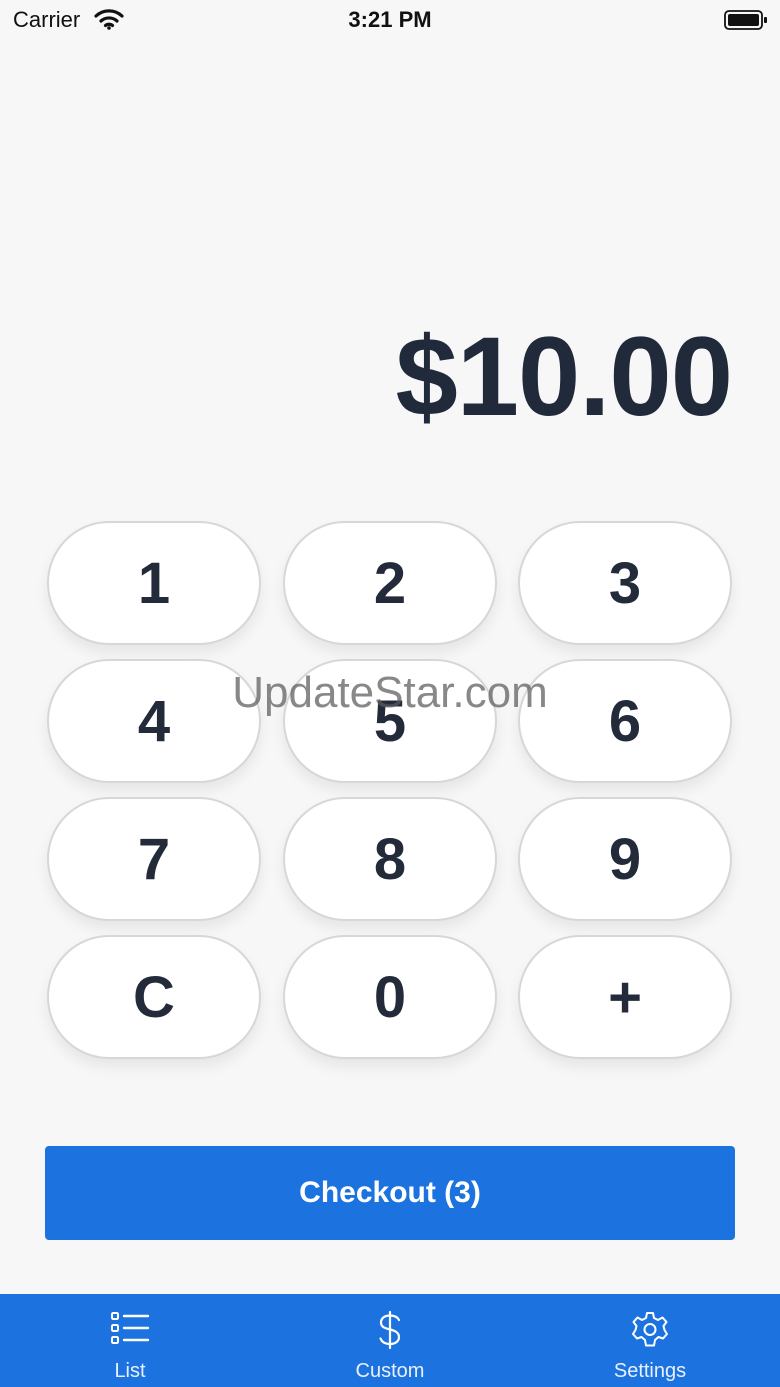 The height and width of the screenshot is (1387, 780). Describe the element at coordinates (130, 1330) in the screenshot. I see `list-icon` at that location.